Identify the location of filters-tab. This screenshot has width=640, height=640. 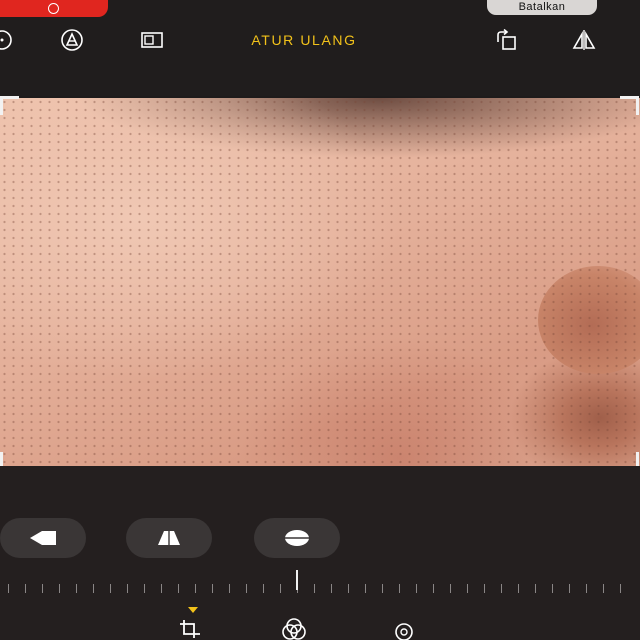
(294, 629).